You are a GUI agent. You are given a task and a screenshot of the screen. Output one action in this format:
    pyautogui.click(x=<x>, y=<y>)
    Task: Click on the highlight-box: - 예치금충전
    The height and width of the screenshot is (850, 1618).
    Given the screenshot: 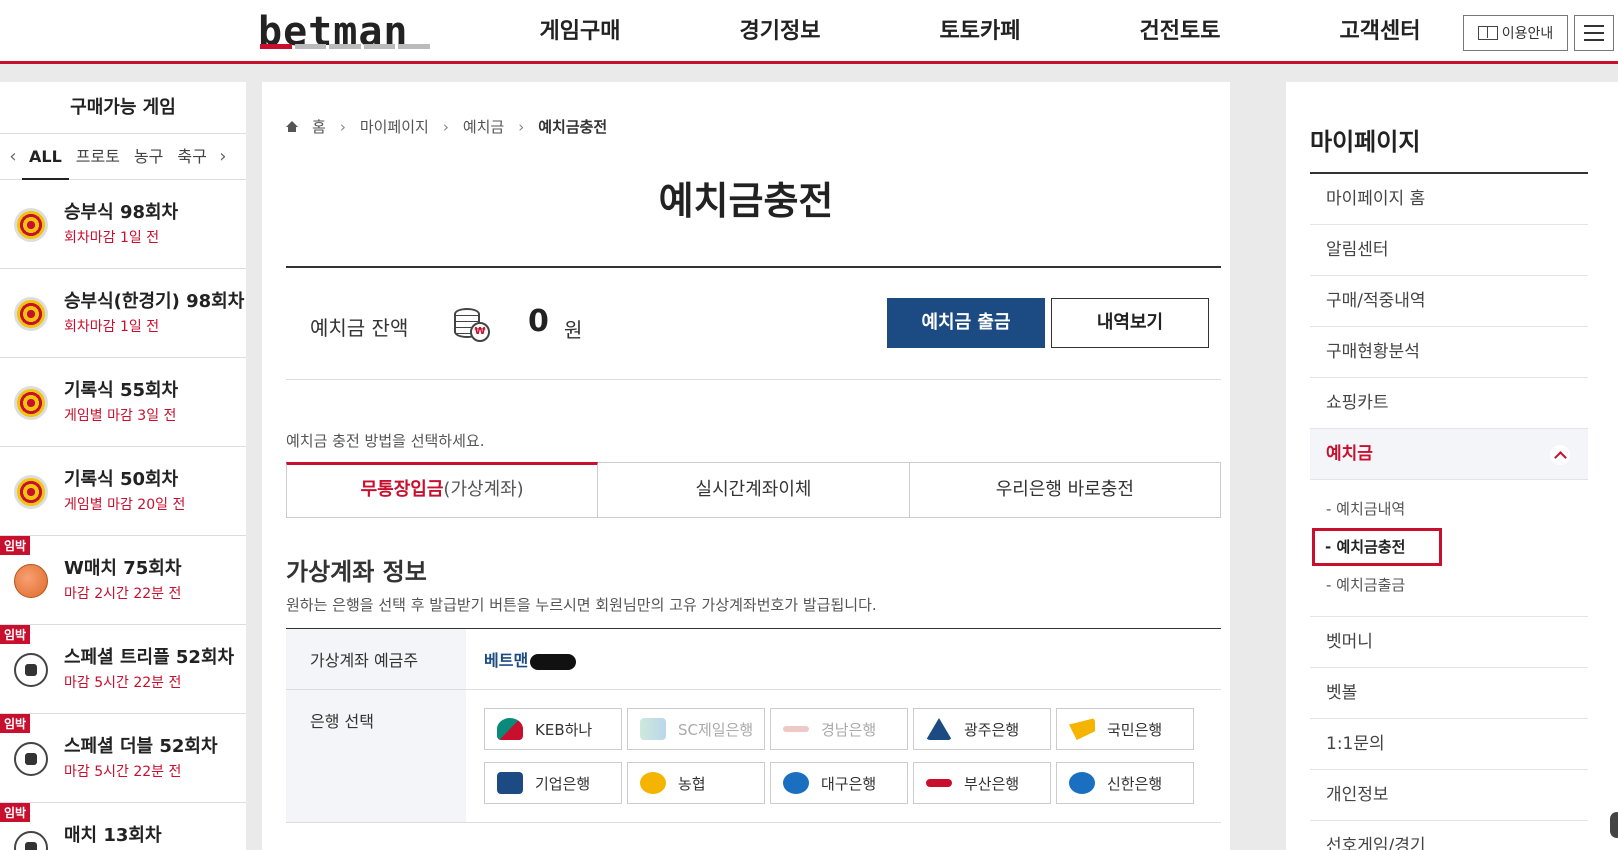 What is the action you would take?
    pyautogui.click(x=1377, y=547)
    